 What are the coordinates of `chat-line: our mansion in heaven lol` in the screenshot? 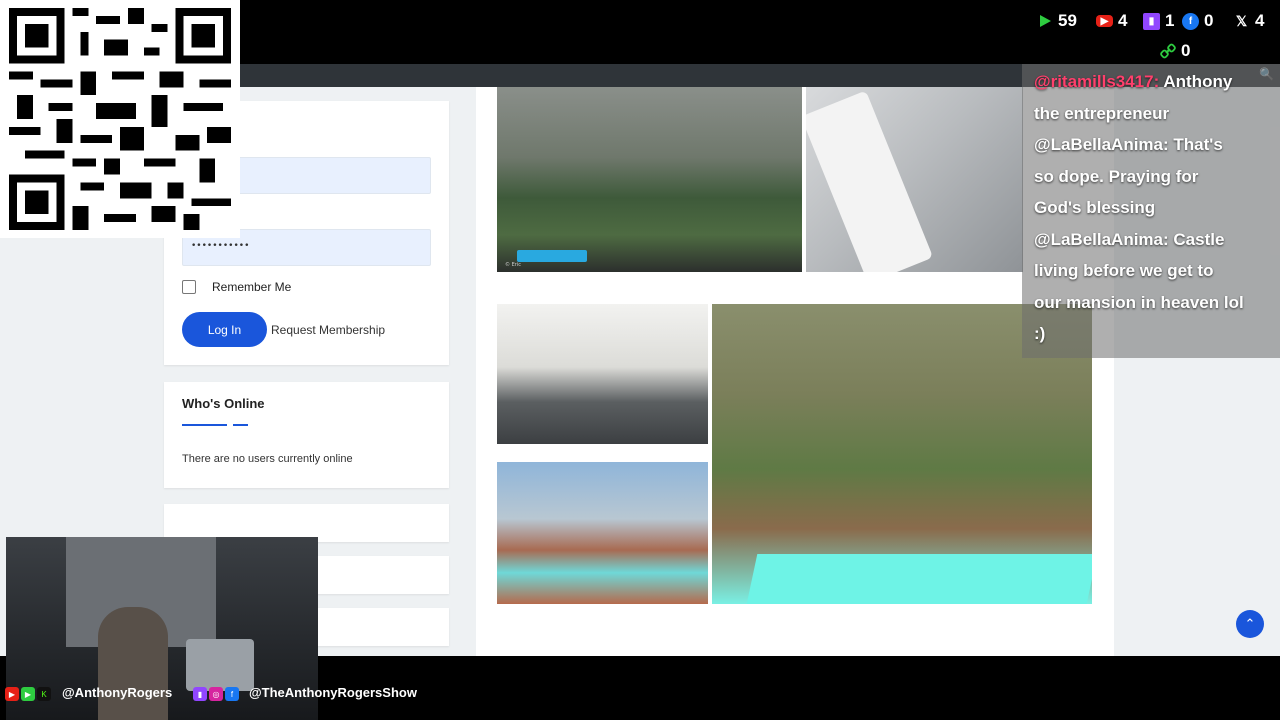 It's located at (1139, 303).